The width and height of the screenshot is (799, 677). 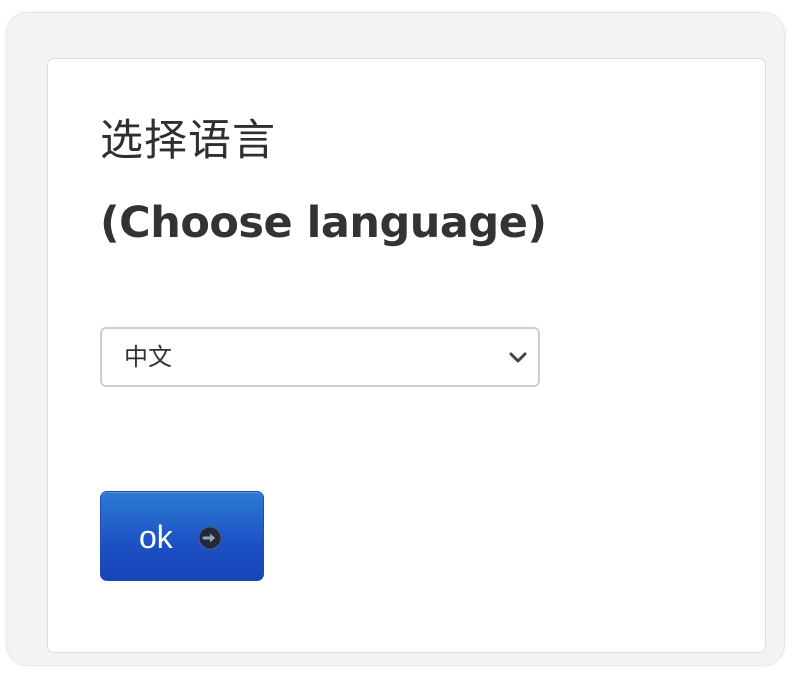 What do you see at coordinates (518, 357) in the screenshot?
I see `chevron-down-icon` at bounding box center [518, 357].